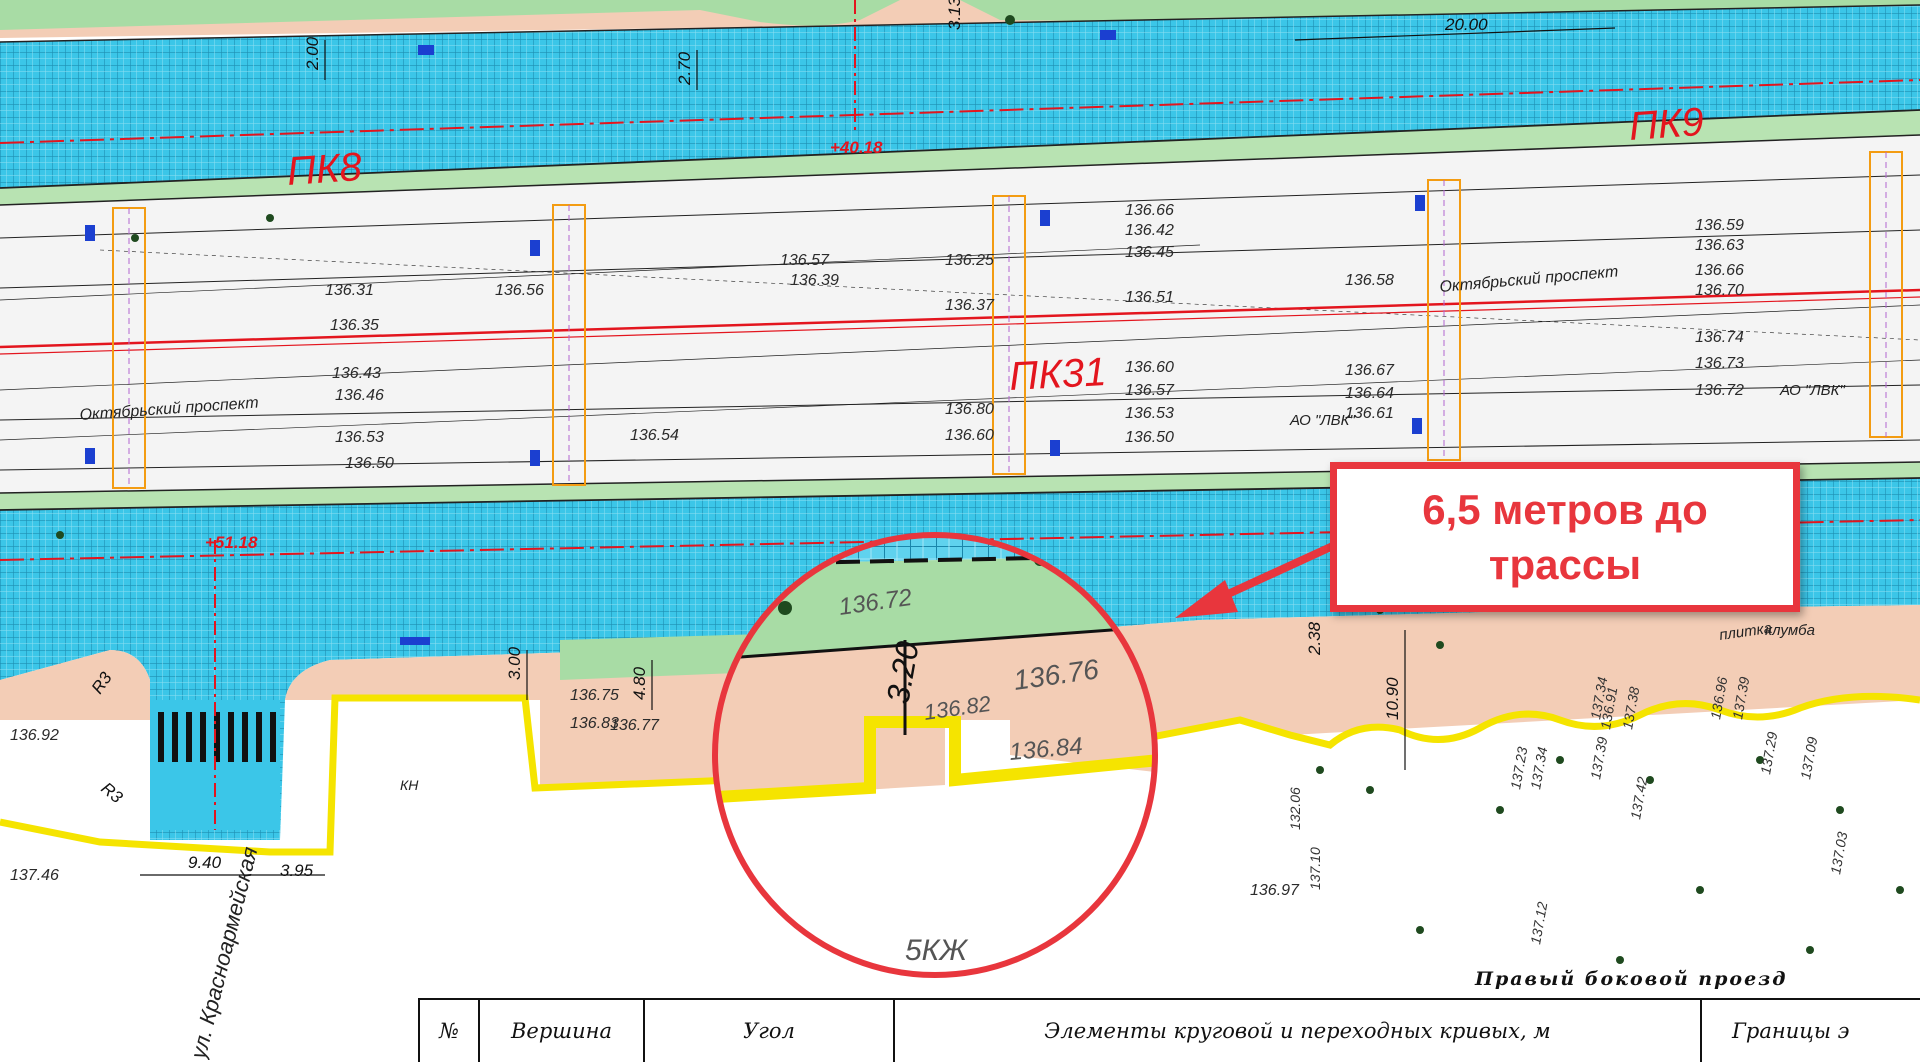 The width and height of the screenshot is (1920, 1062). Describe the element at coordinates (814, 280) in the screenshot. I see `elevation-mark: 136.39` at that location.